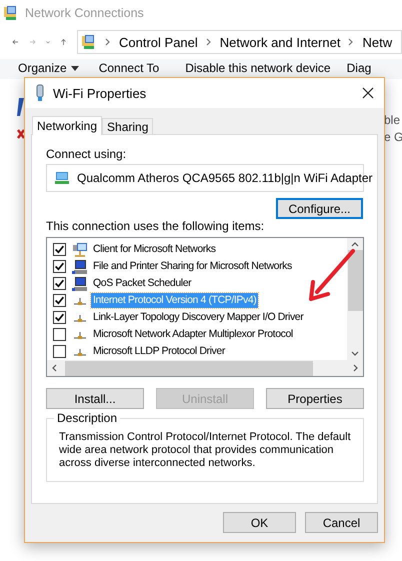  I want to click on tab: Networking, so click(67, 125).